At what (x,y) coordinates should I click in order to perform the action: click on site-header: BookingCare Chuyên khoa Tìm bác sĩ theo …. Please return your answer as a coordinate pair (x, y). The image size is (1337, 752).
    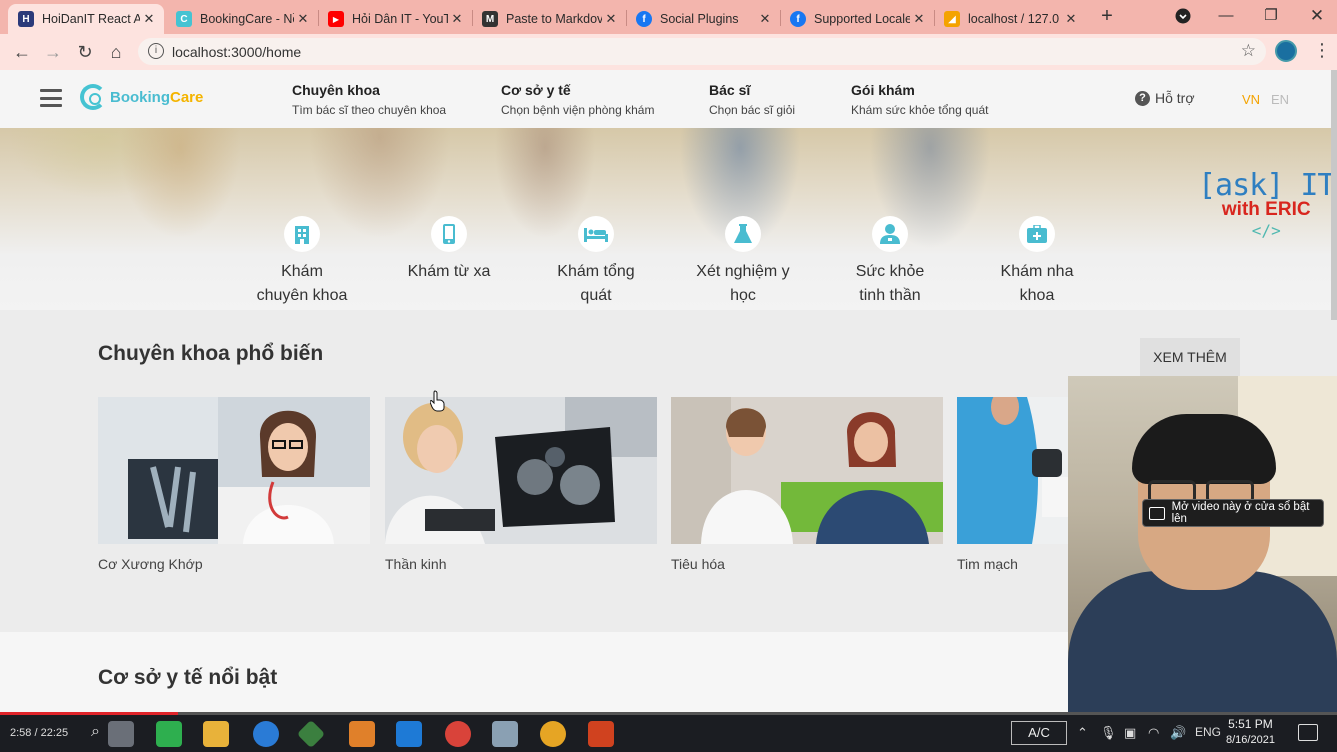
    Looking at the image, I should click on (668, 99).